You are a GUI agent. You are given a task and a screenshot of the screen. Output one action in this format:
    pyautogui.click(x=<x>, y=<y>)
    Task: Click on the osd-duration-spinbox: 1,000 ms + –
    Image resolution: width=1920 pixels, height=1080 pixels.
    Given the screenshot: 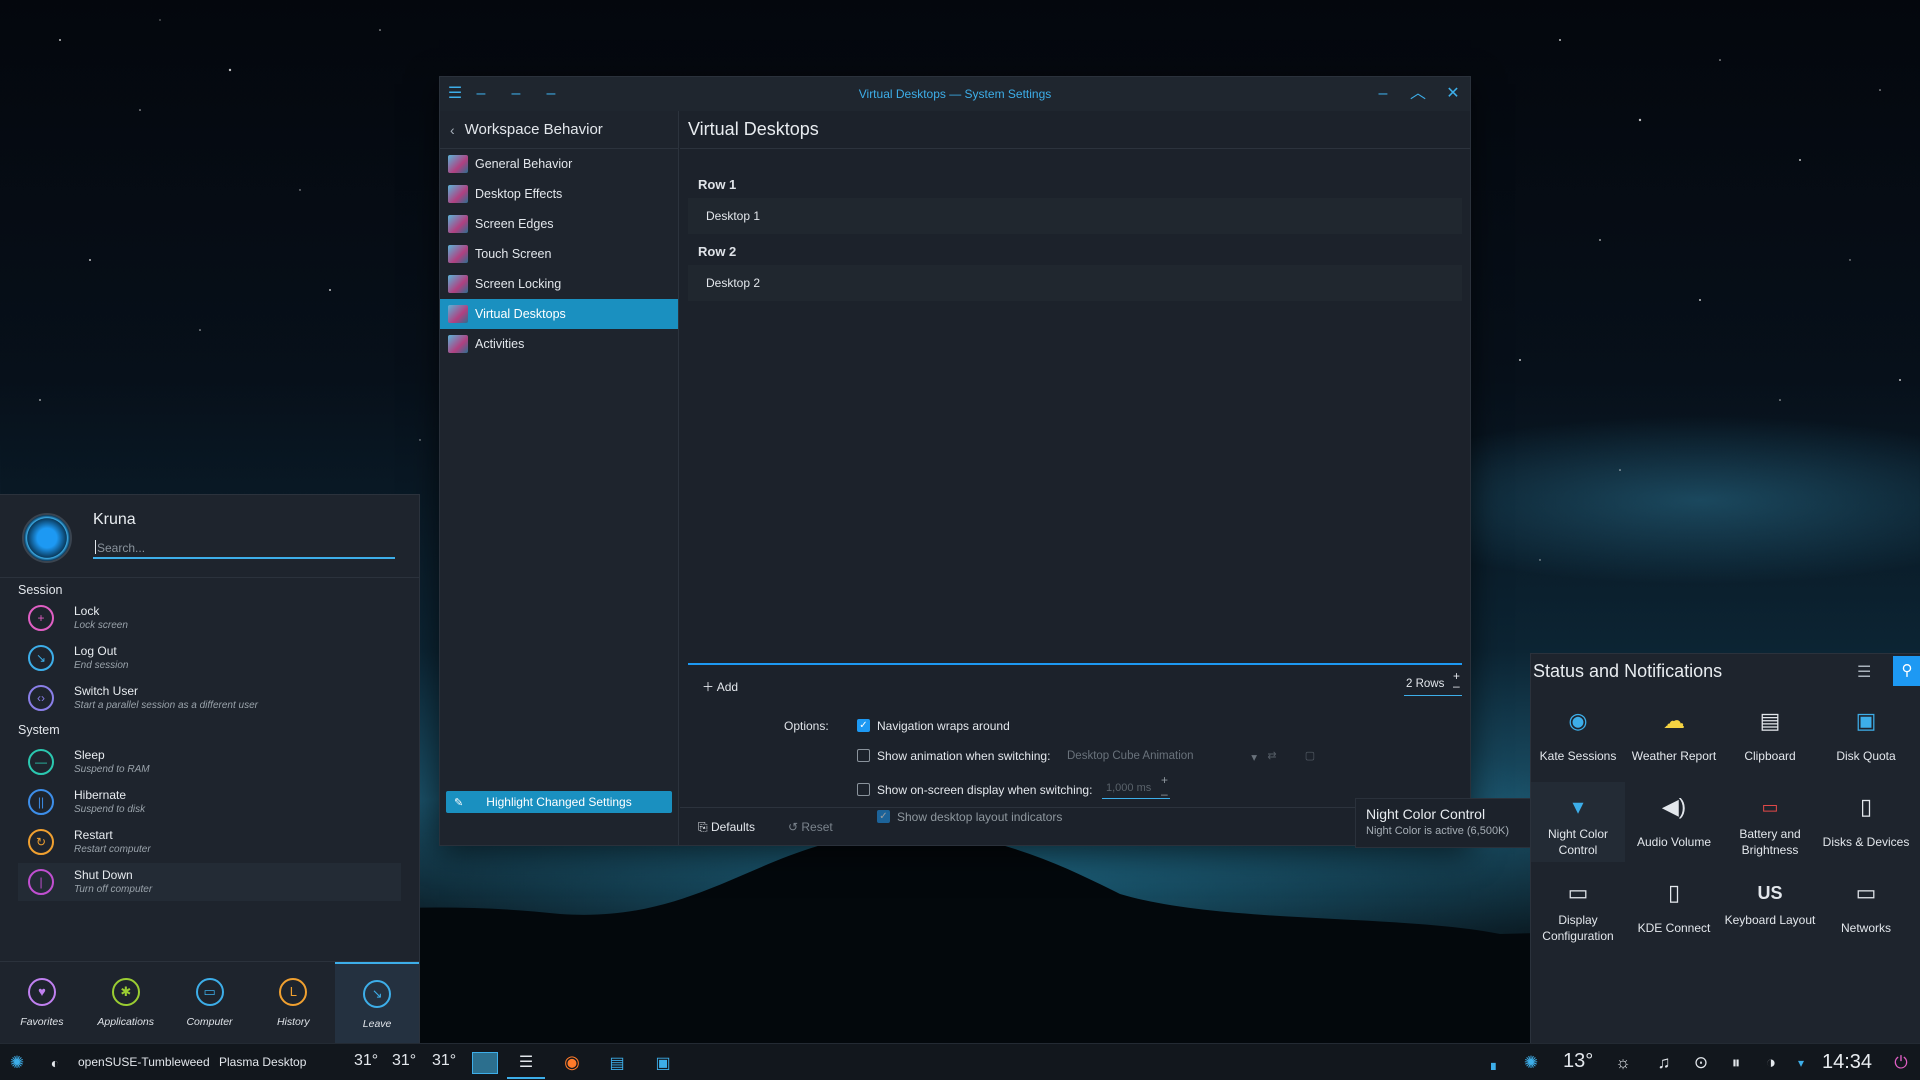 What is the action you would take?
    pyautogui.click(x=1136, y=787)
    